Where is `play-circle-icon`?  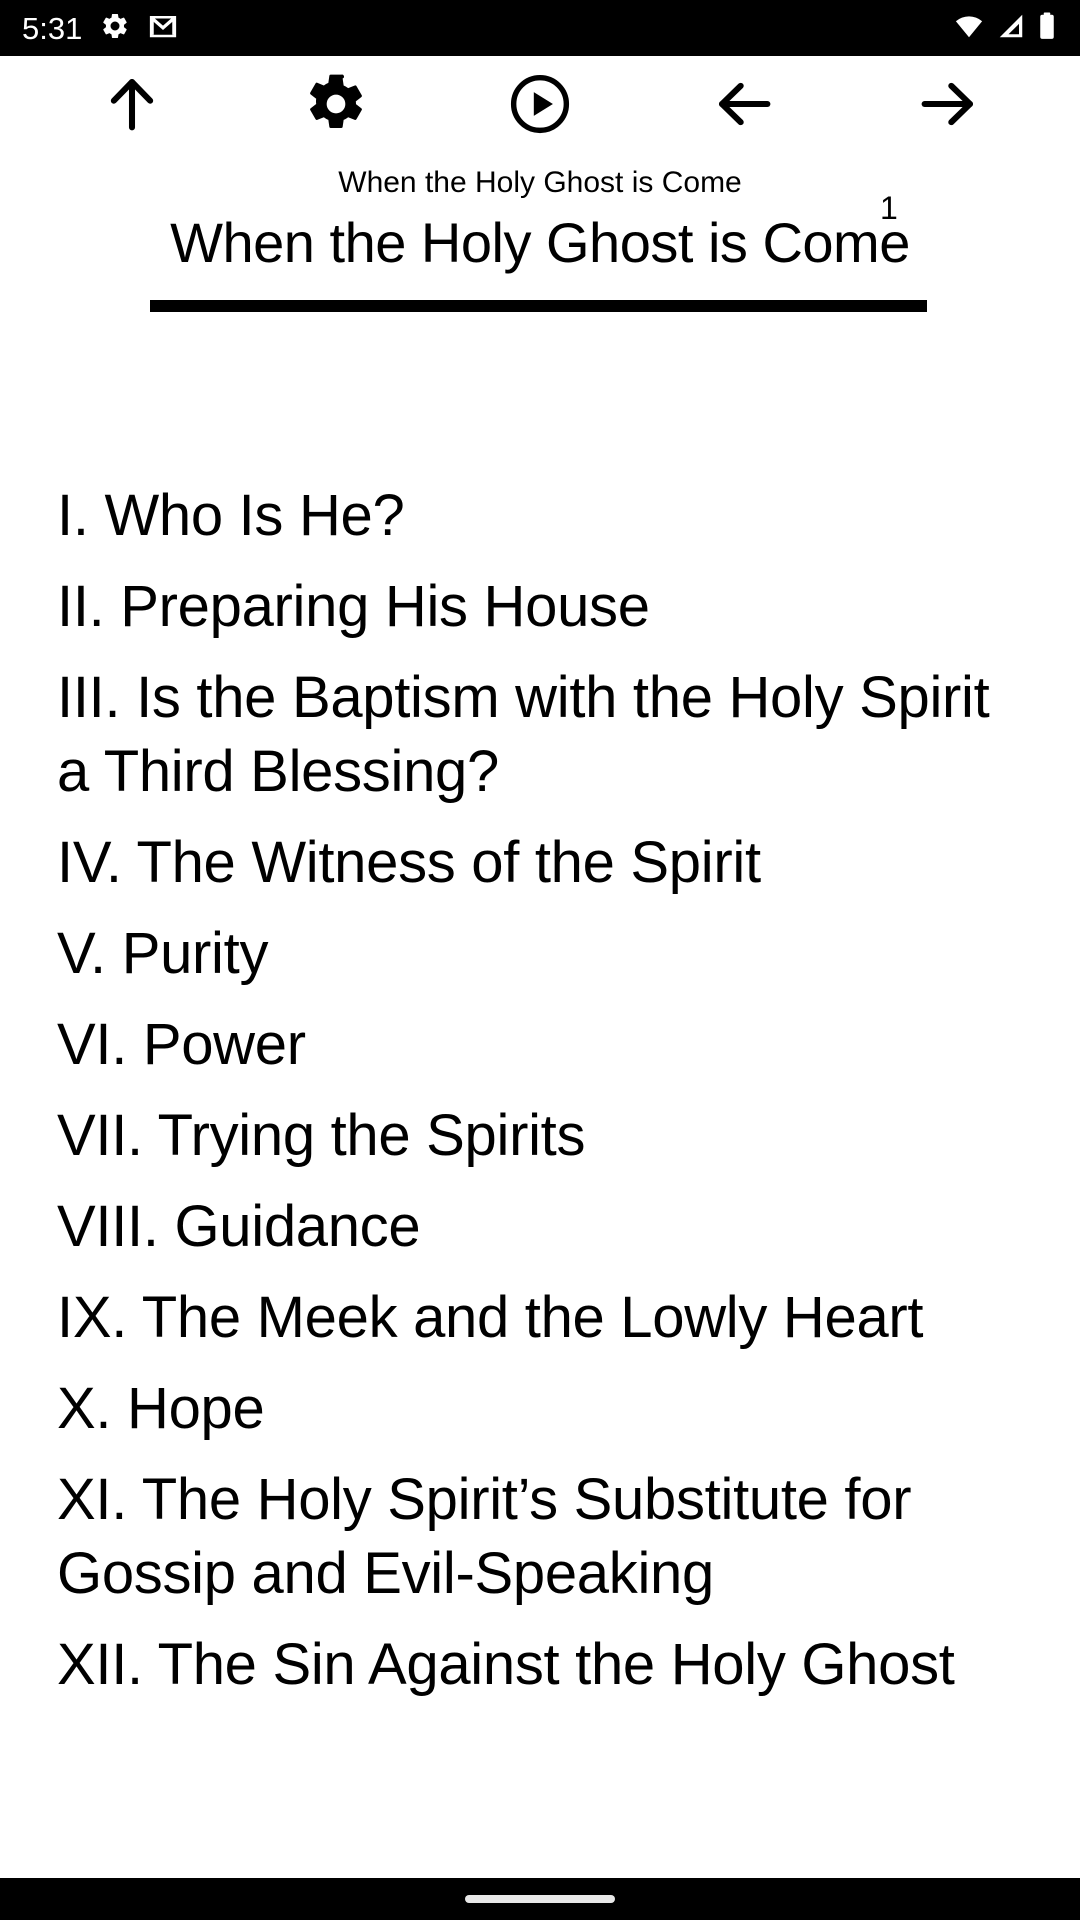
play-circle-icon is located at coordinates (540, 105).